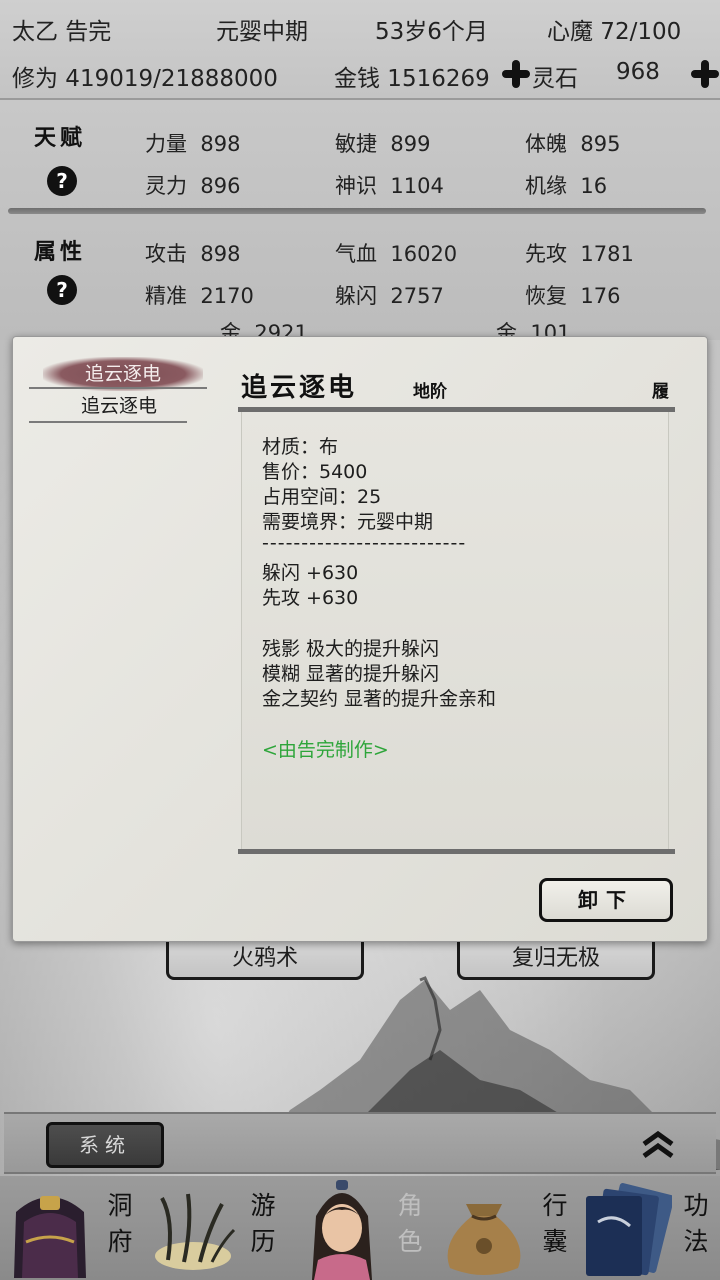 This screenshot has height=1280, width=720. What do you see at coordinates (379, 699) in the screenshot?
I see `item-effect-metal-contract: 金之契约 显著的提升金亲和` at bounding box center [379, 699].